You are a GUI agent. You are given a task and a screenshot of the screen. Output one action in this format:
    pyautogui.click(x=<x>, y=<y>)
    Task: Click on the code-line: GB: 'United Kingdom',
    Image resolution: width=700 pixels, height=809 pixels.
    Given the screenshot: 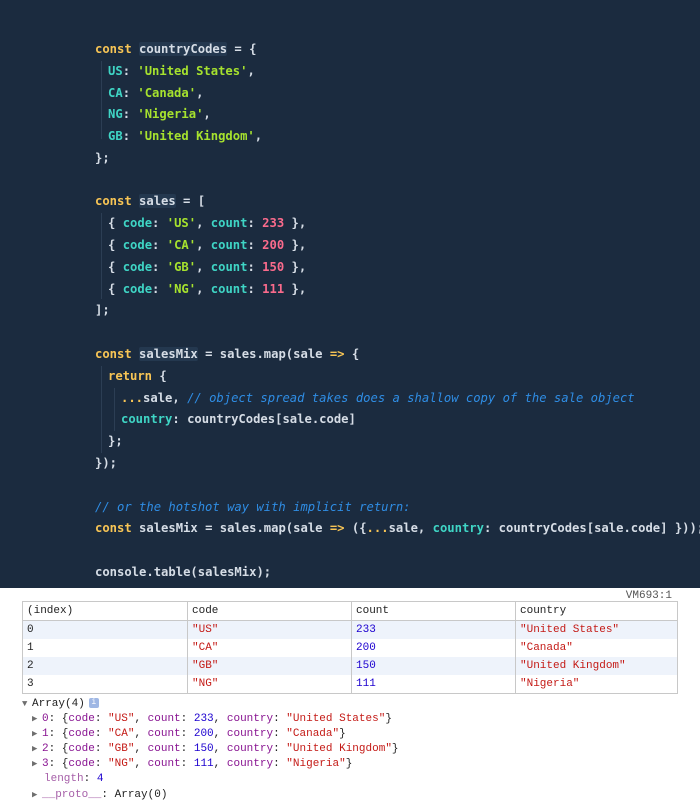 What is the action you would take?
    pyautogui.click(x=185, y=136)
    